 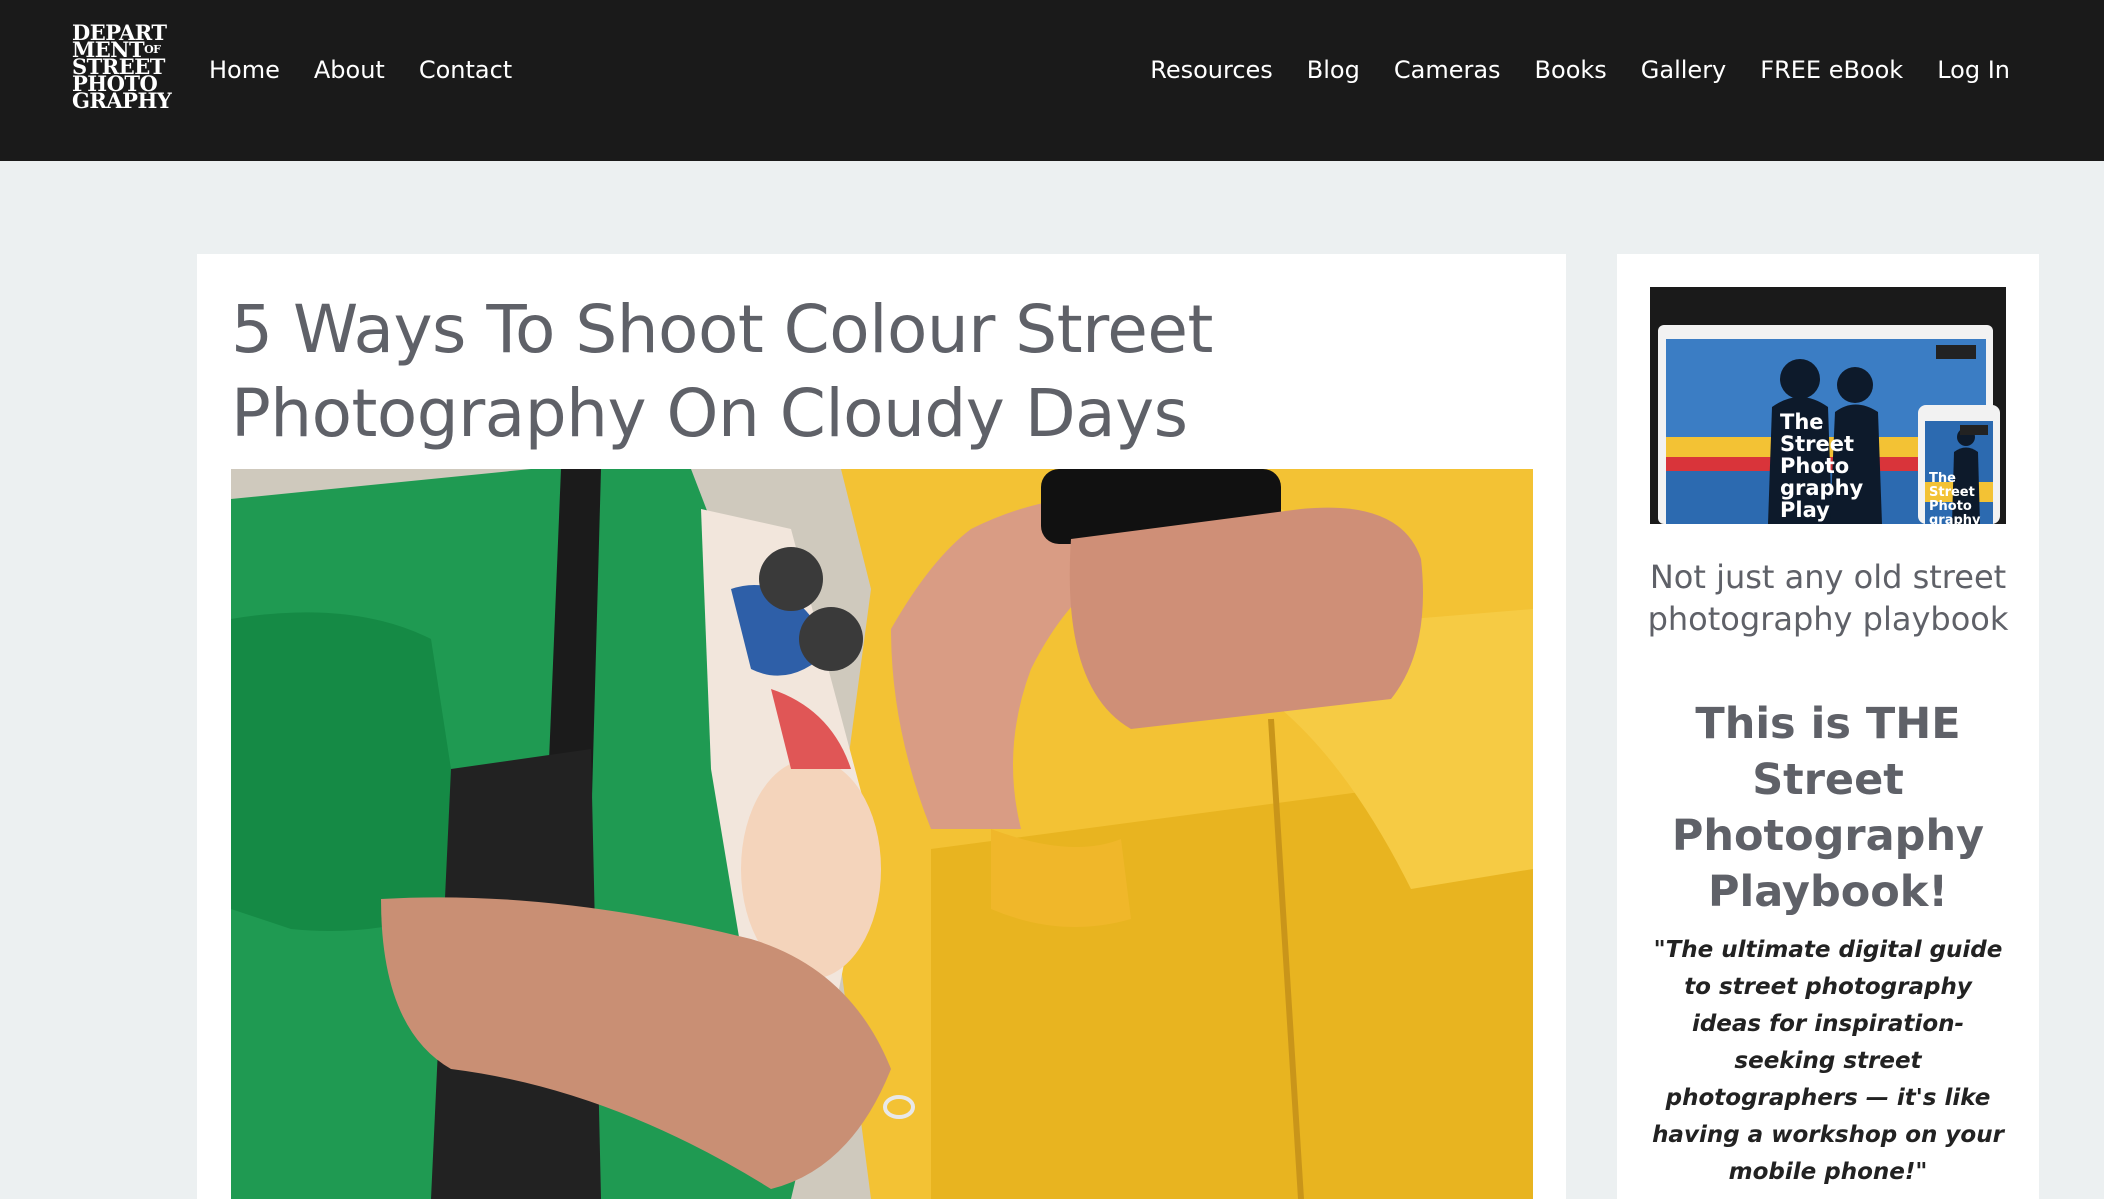 I want to click on nav-contact: Contact, so click(x=465, y=70).